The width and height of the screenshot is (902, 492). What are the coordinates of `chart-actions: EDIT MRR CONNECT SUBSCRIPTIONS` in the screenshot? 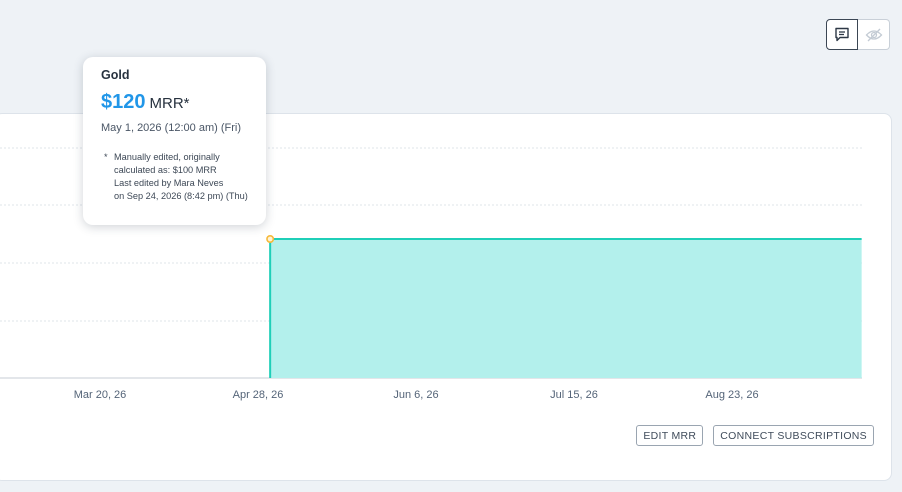 It's located at (755, 435).